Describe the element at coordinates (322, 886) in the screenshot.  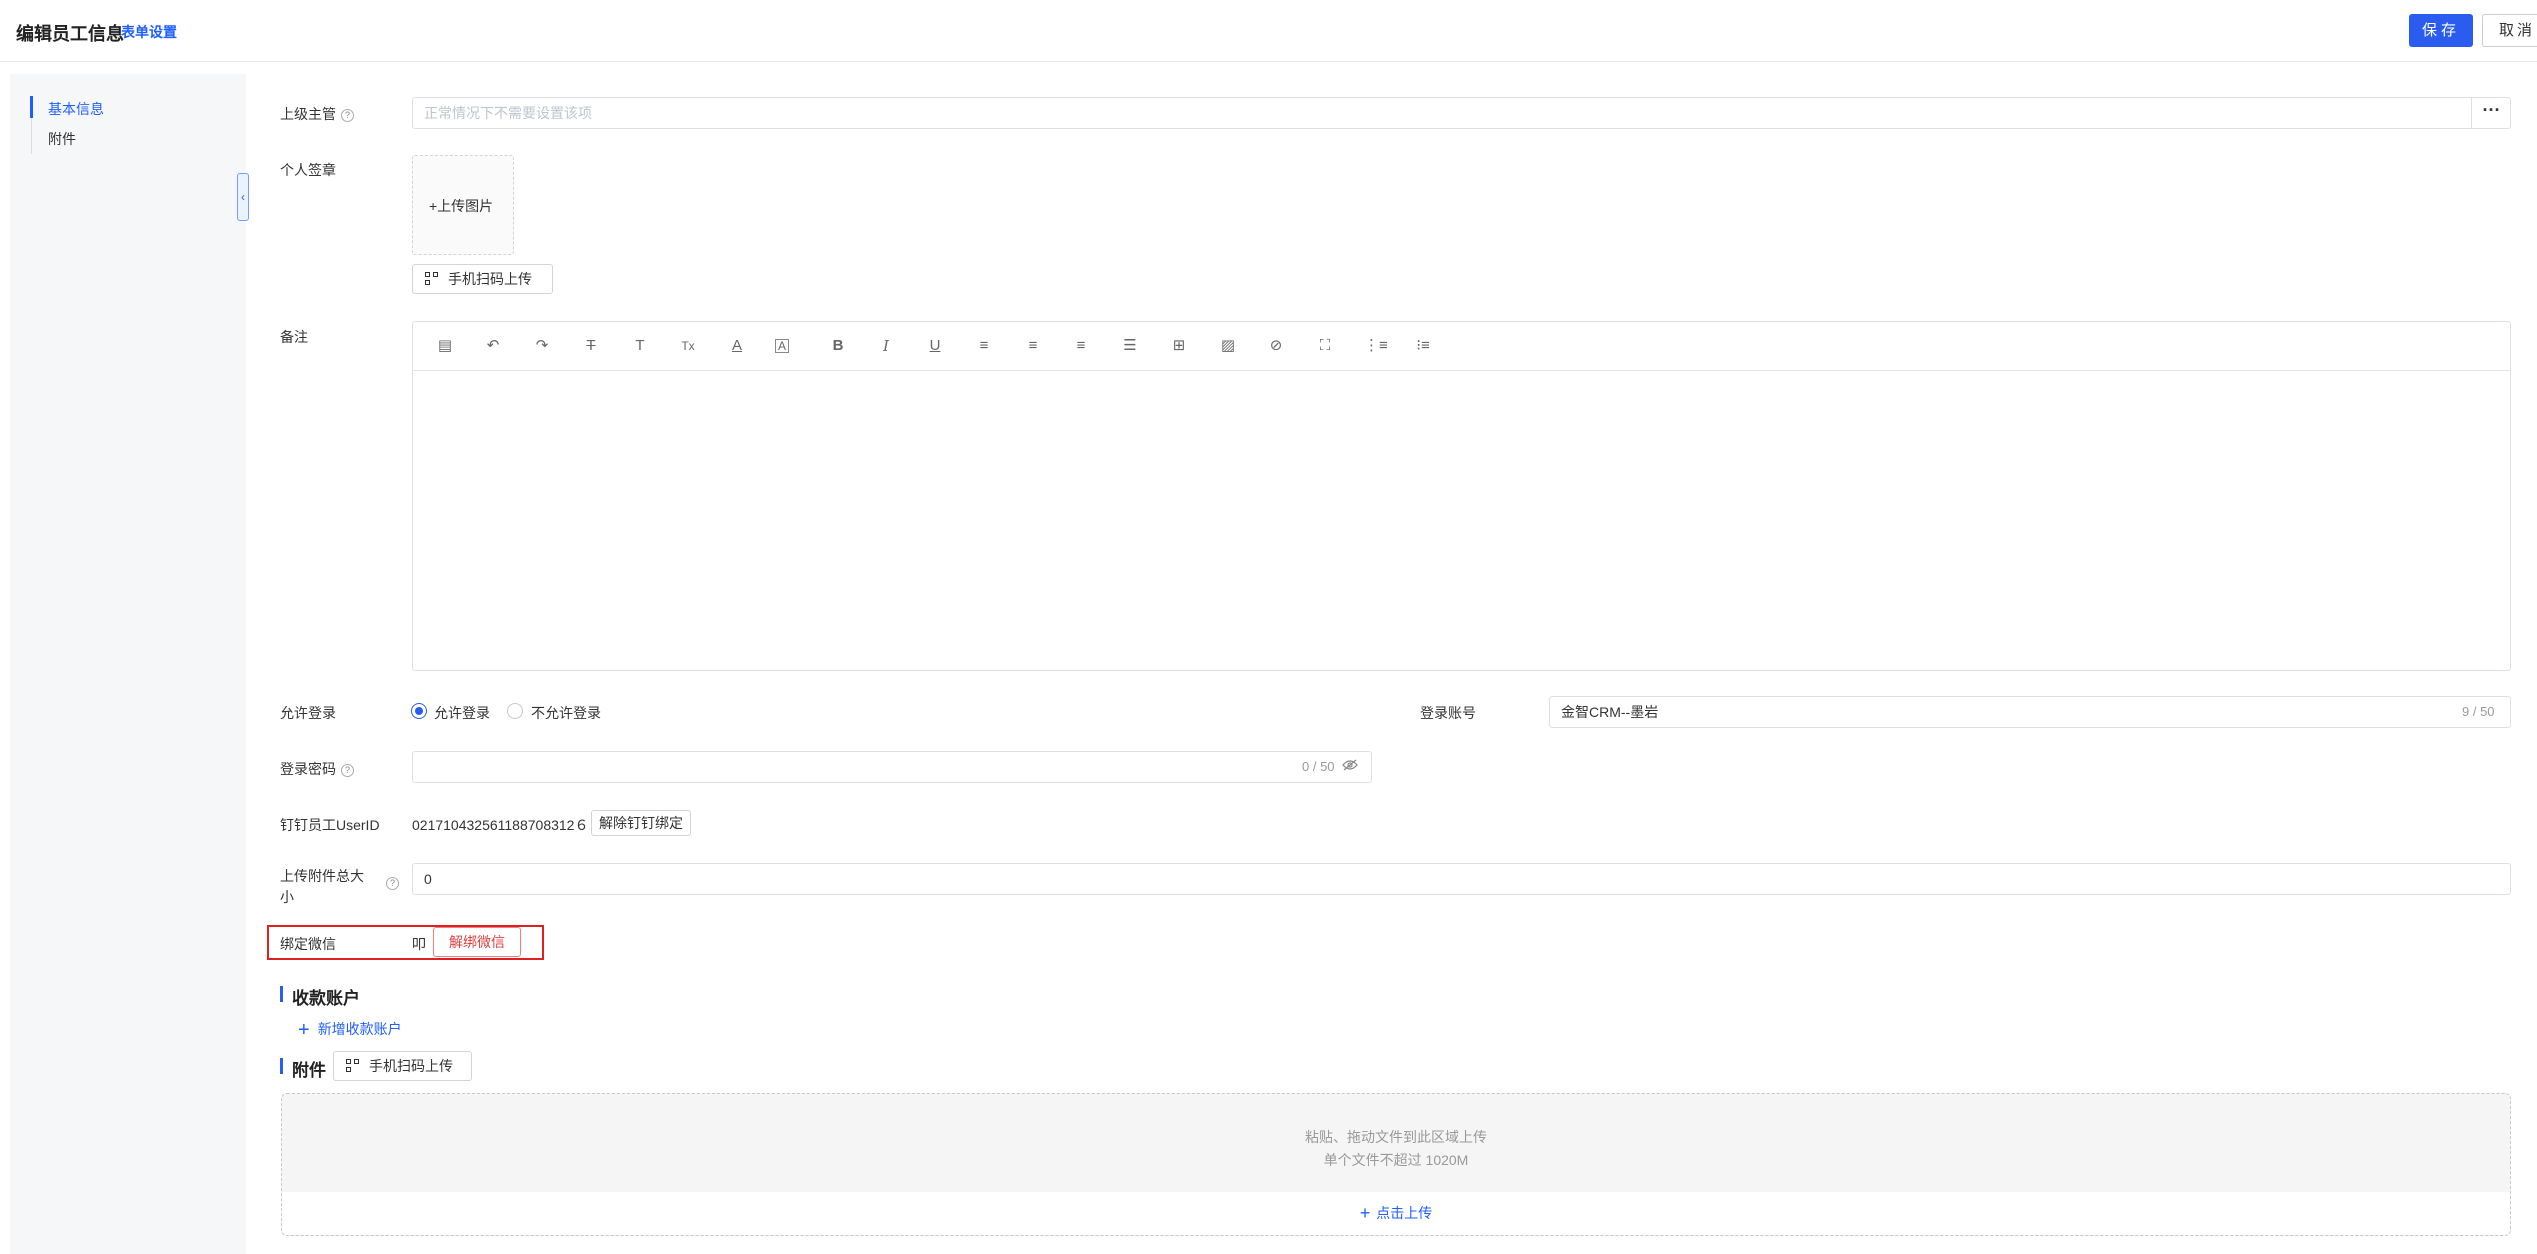
I see `attachment-size-label: 上传附件总大小` at that location.